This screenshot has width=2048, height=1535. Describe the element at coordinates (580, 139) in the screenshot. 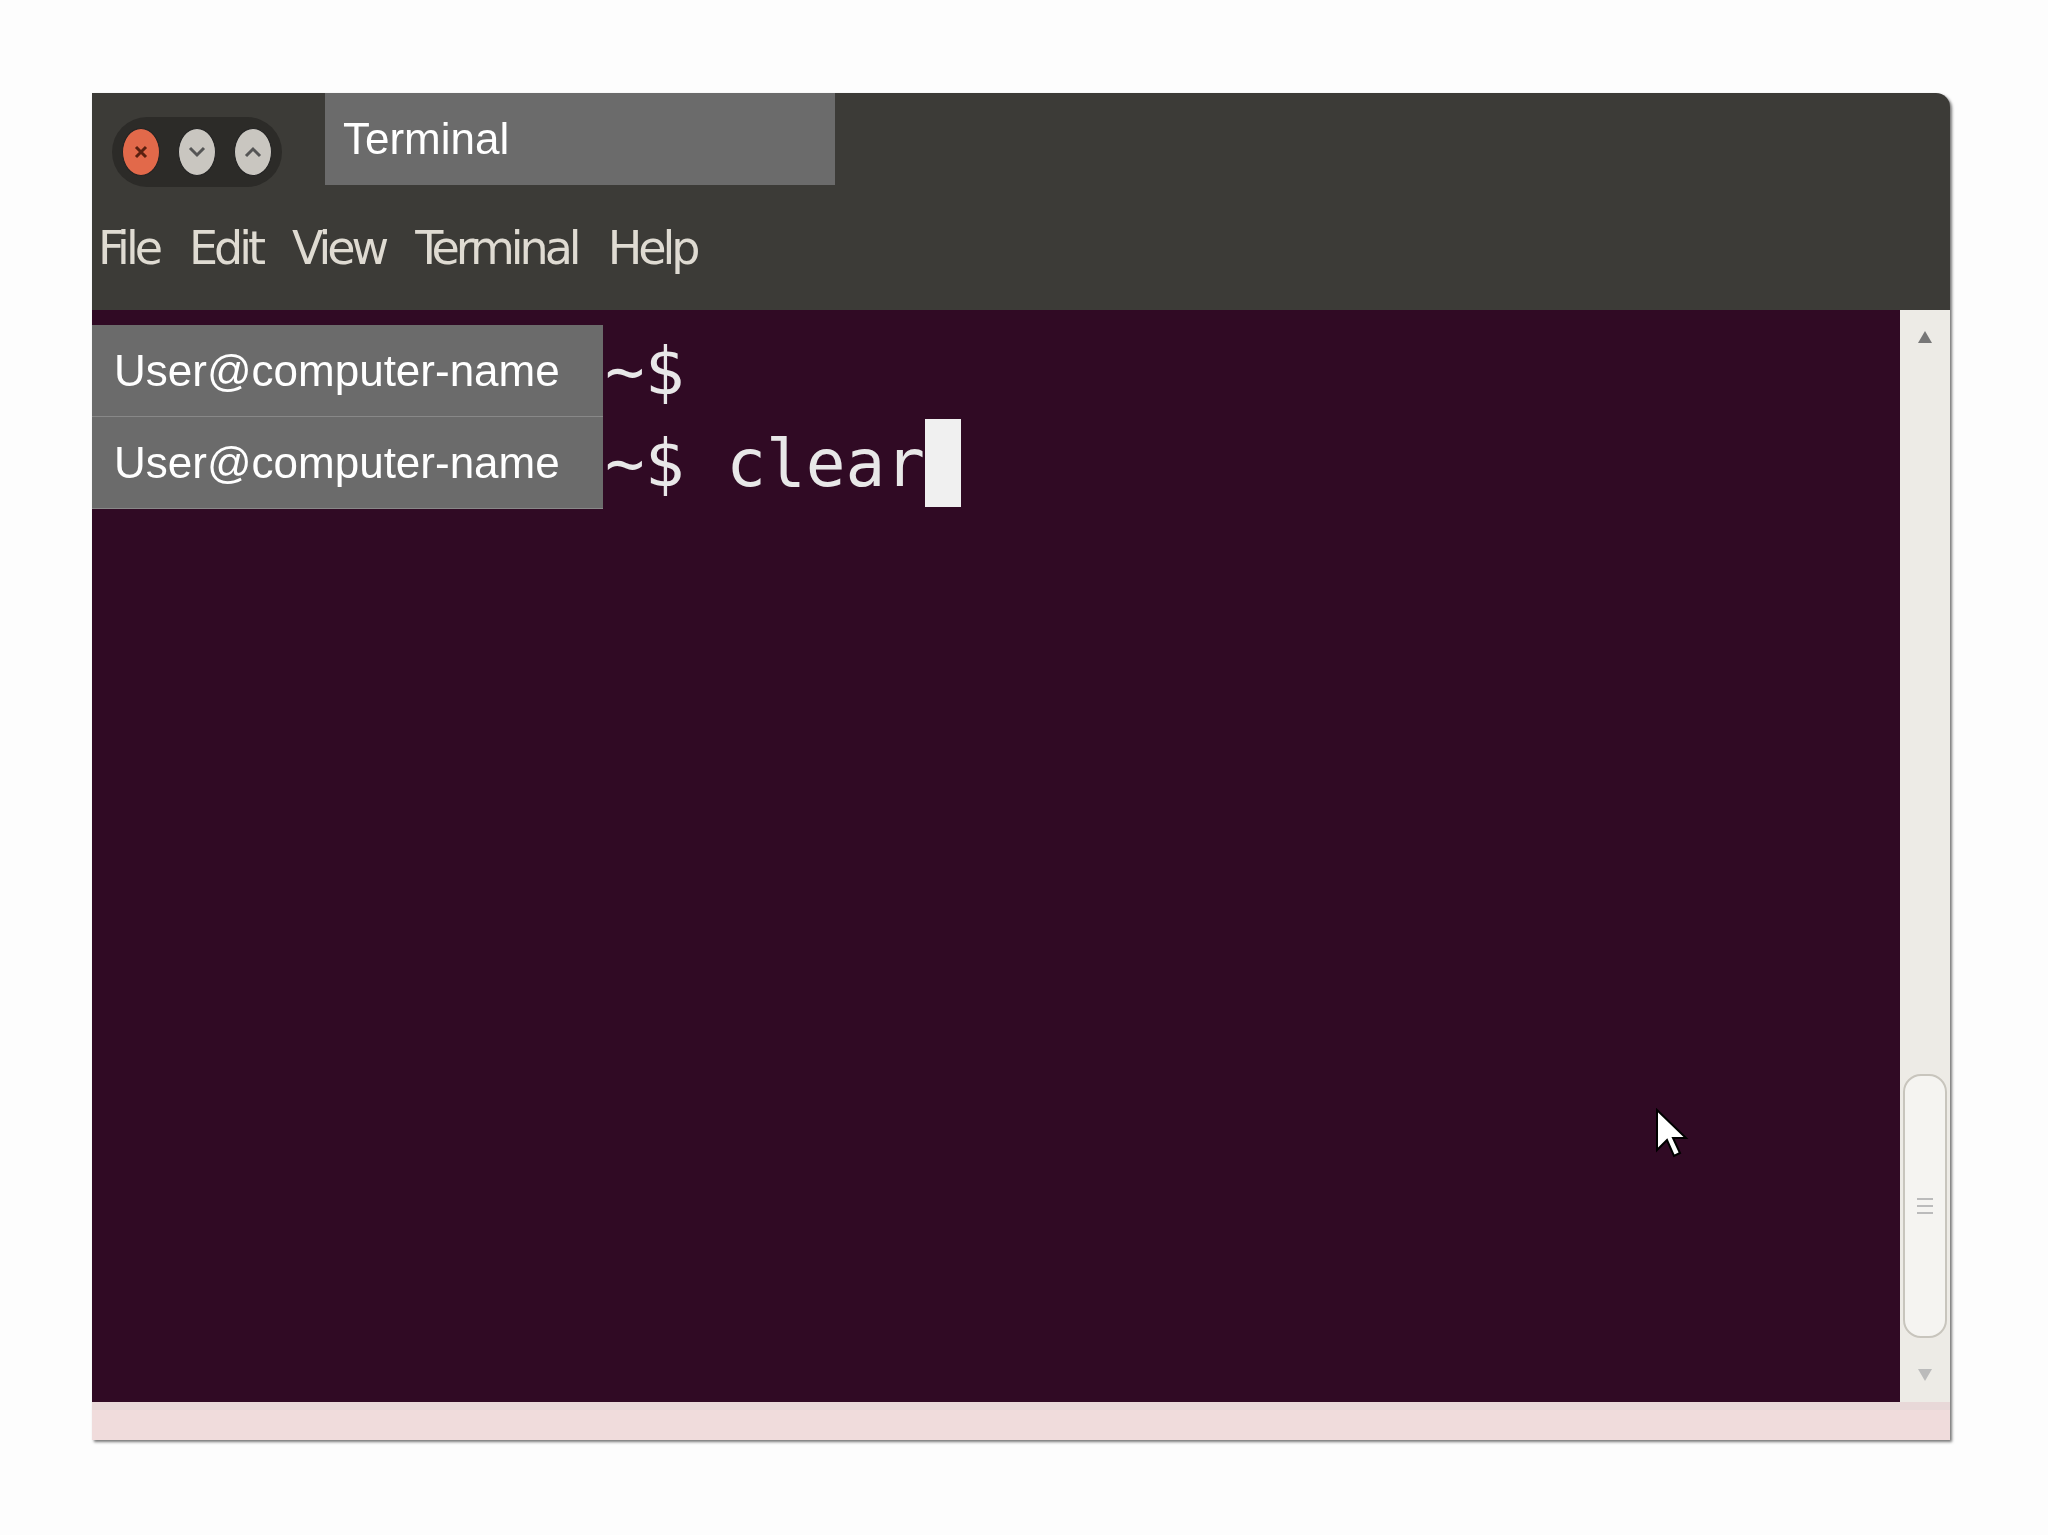

I see `window-title: Terminal` at that location.